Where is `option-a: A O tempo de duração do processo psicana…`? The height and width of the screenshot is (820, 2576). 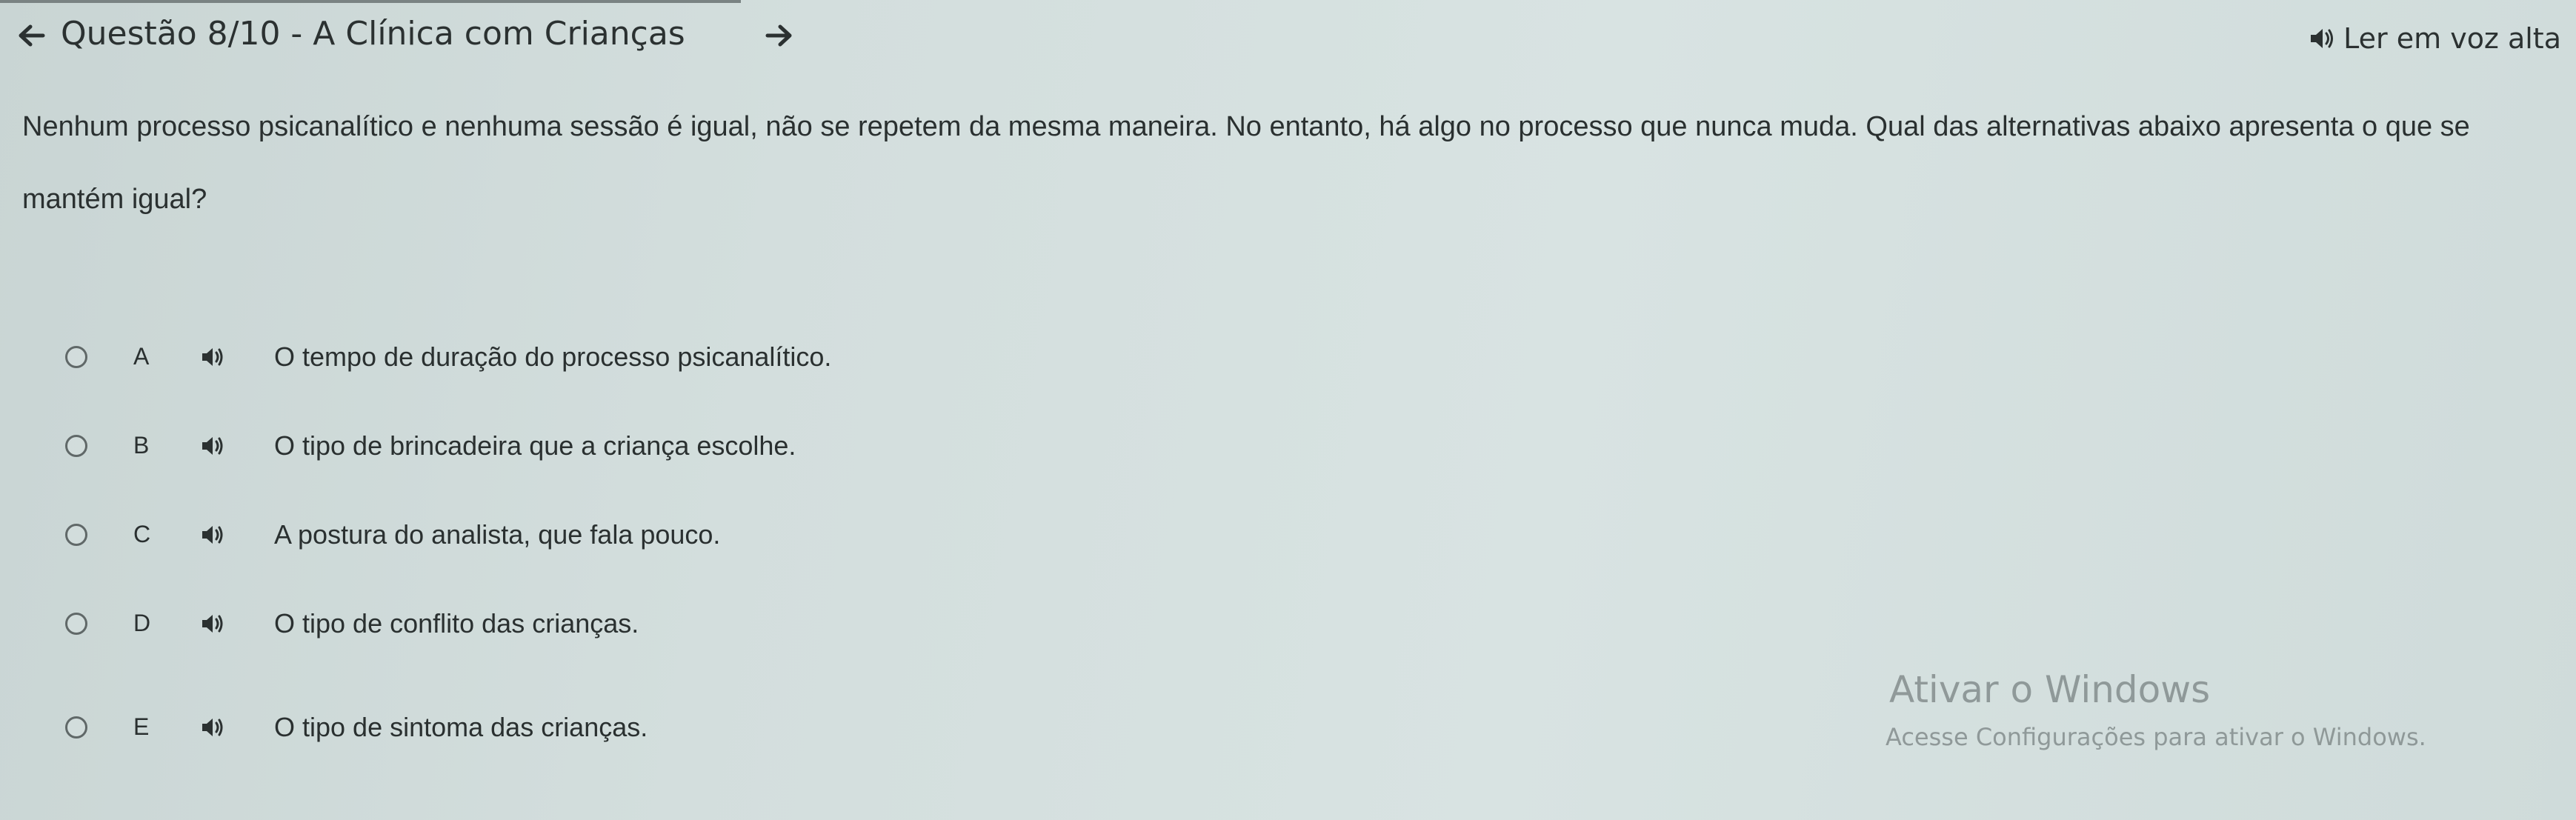
option-a: A O tempo de duração do processo psicana… is located at coordinates (689, 359).